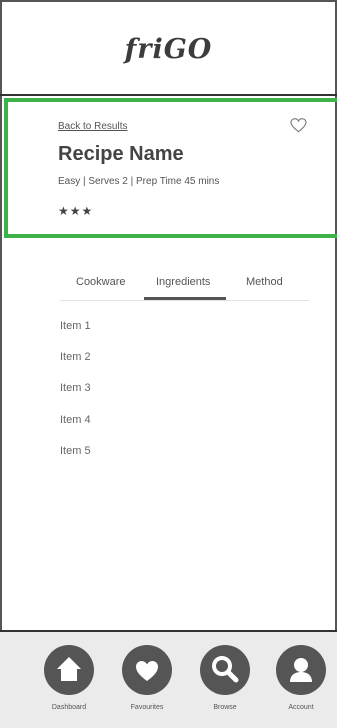 This screenshot has height=728, width=337. Describe the element at coordinates (92, 126) in the screenshot. I see `back-to-results-link: Back to Results` at that location.